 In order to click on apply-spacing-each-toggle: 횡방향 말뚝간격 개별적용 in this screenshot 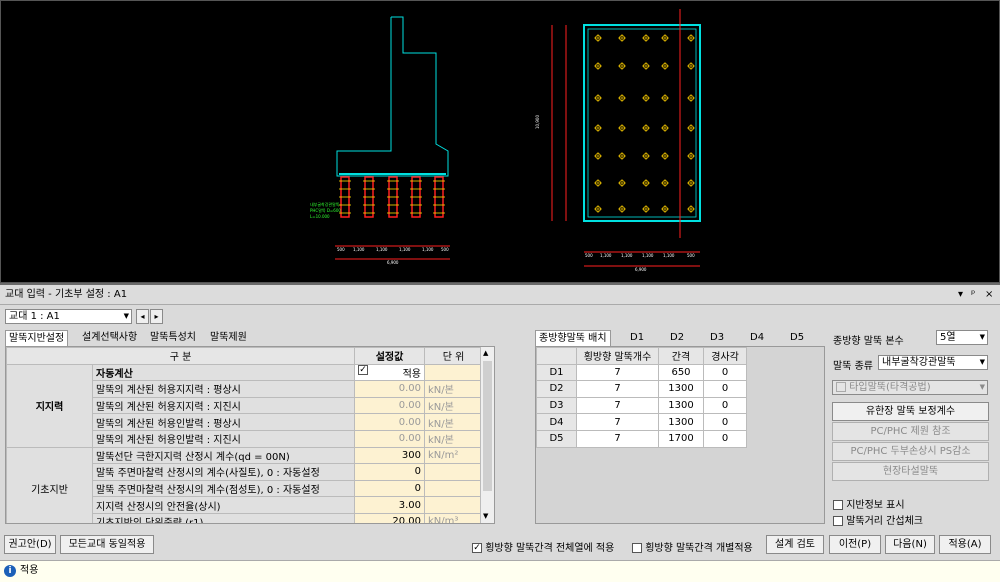, I will do `click(692, 546)`.